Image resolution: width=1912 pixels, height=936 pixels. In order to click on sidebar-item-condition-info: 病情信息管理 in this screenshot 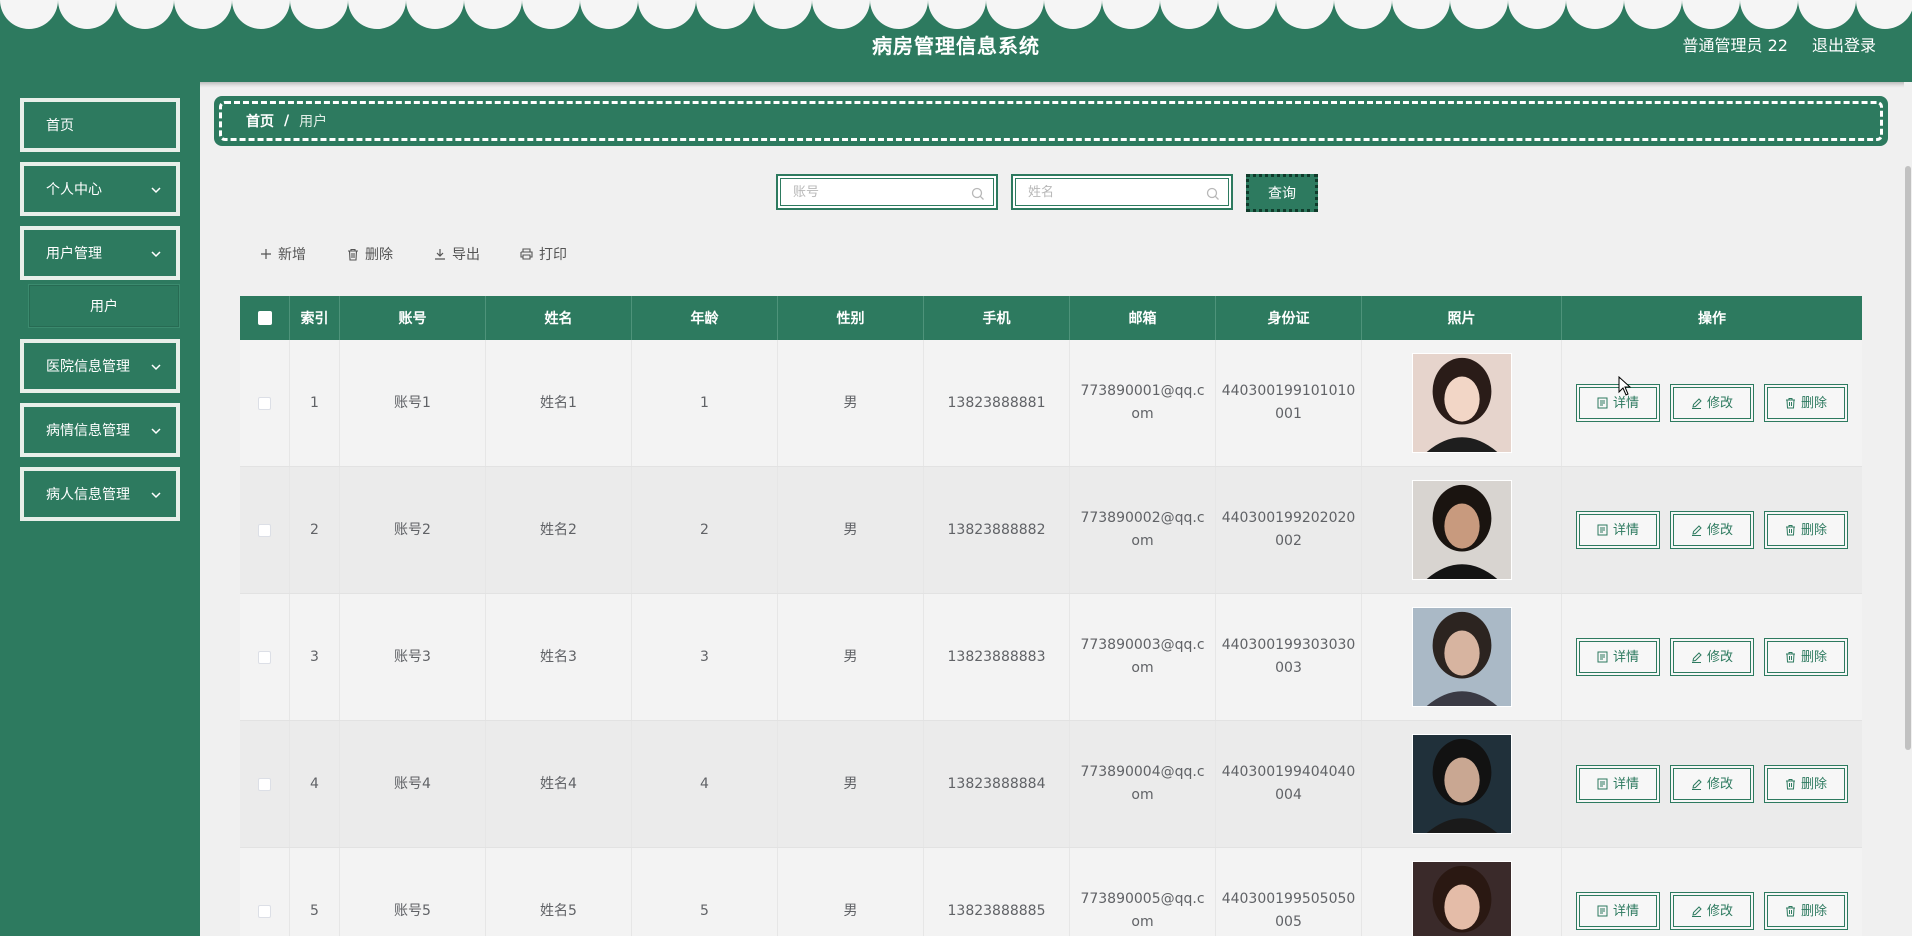, I will do `click(100, 430)`.